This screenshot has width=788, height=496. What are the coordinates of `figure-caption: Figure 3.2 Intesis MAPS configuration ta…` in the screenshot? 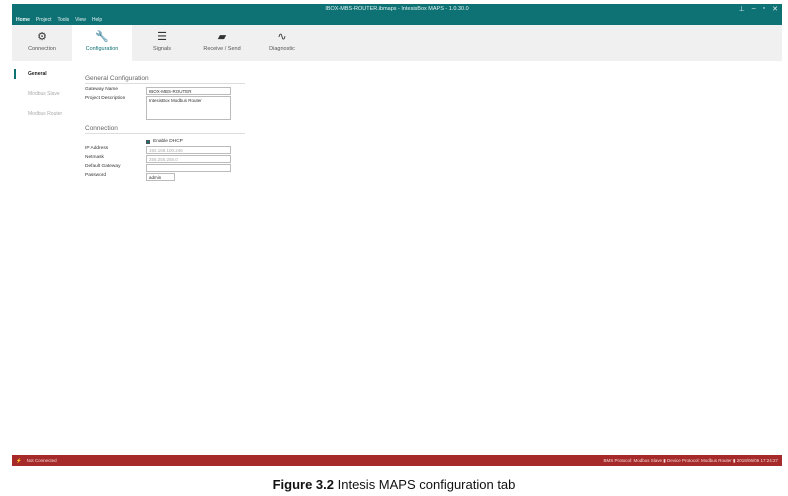 It's located at (394, 484).